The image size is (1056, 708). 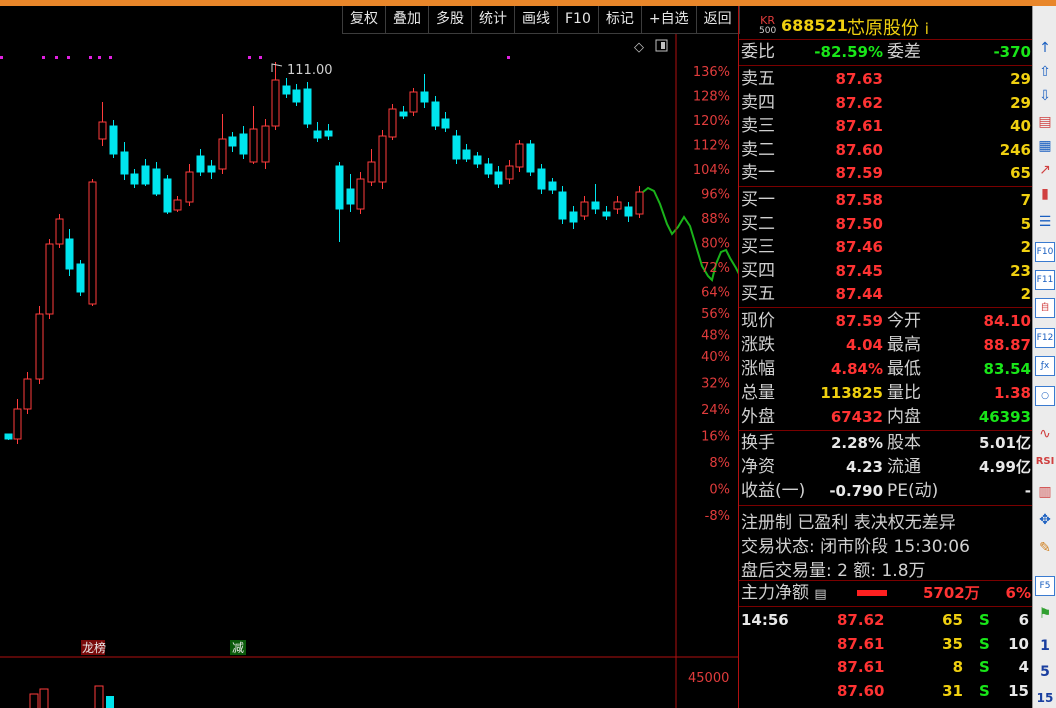 What do you see at coordinates (886, 150) in the screenshot?
I see `ask-level: 卖二 87.60 246` at bounding box center [886, 150].